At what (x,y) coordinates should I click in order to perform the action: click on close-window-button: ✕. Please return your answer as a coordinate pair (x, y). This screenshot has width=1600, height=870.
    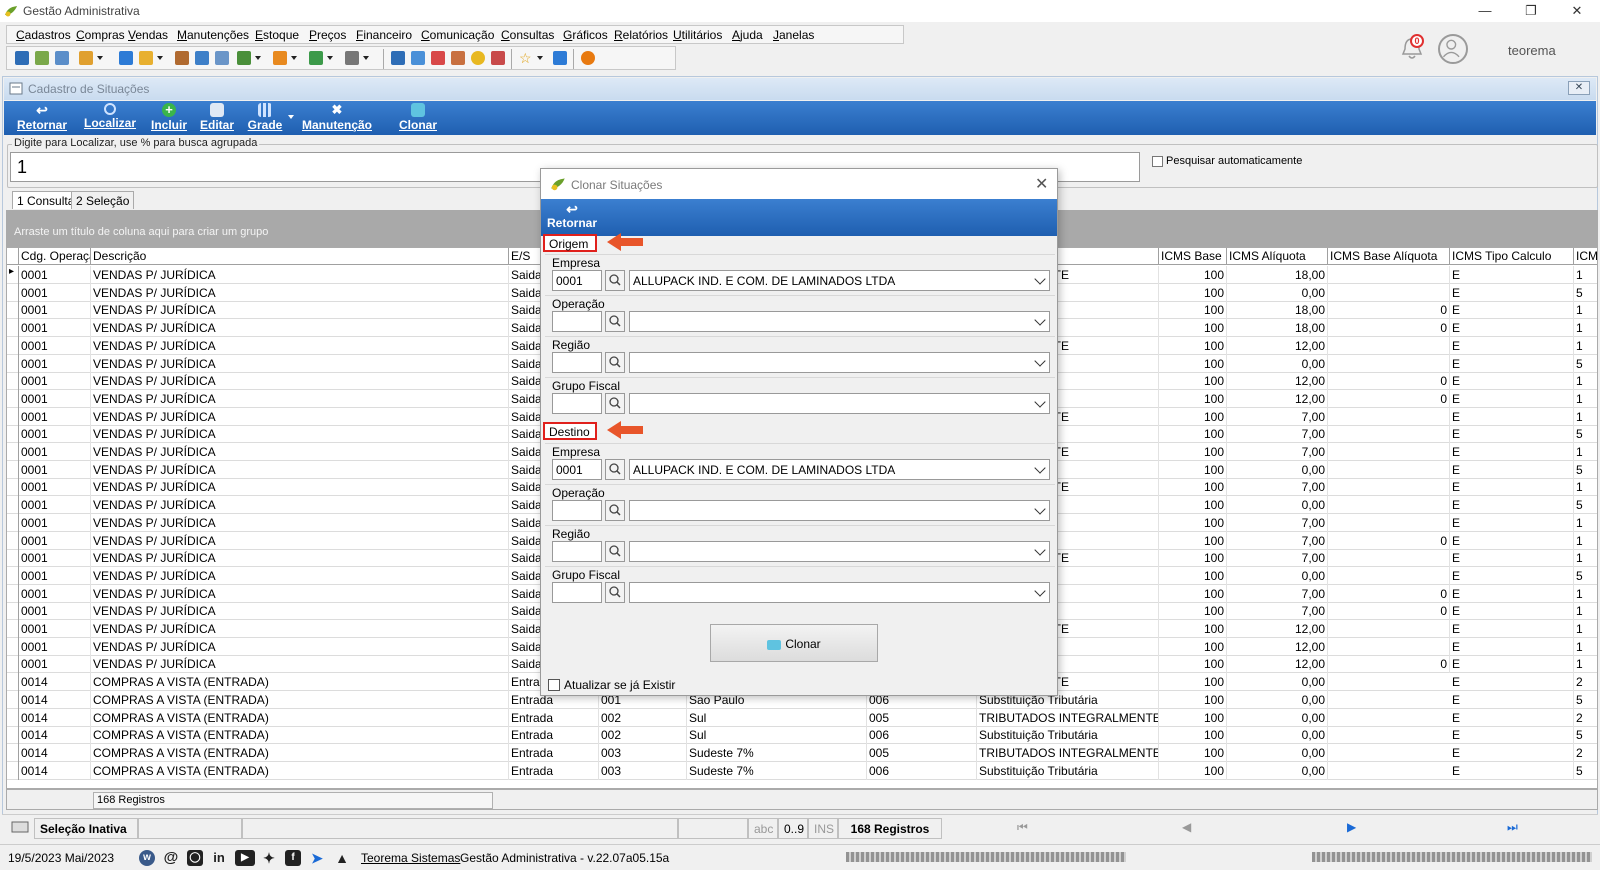
    Looking at the image, I should click on (1577, 11).